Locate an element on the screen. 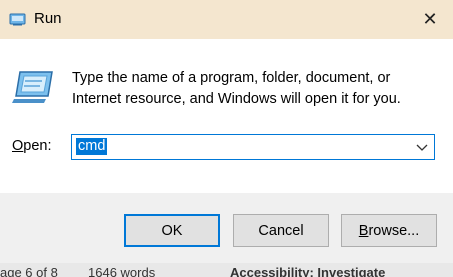 This screenshot has height=277, width=453. close-button: ✕ is located at coordinates (430, 19).